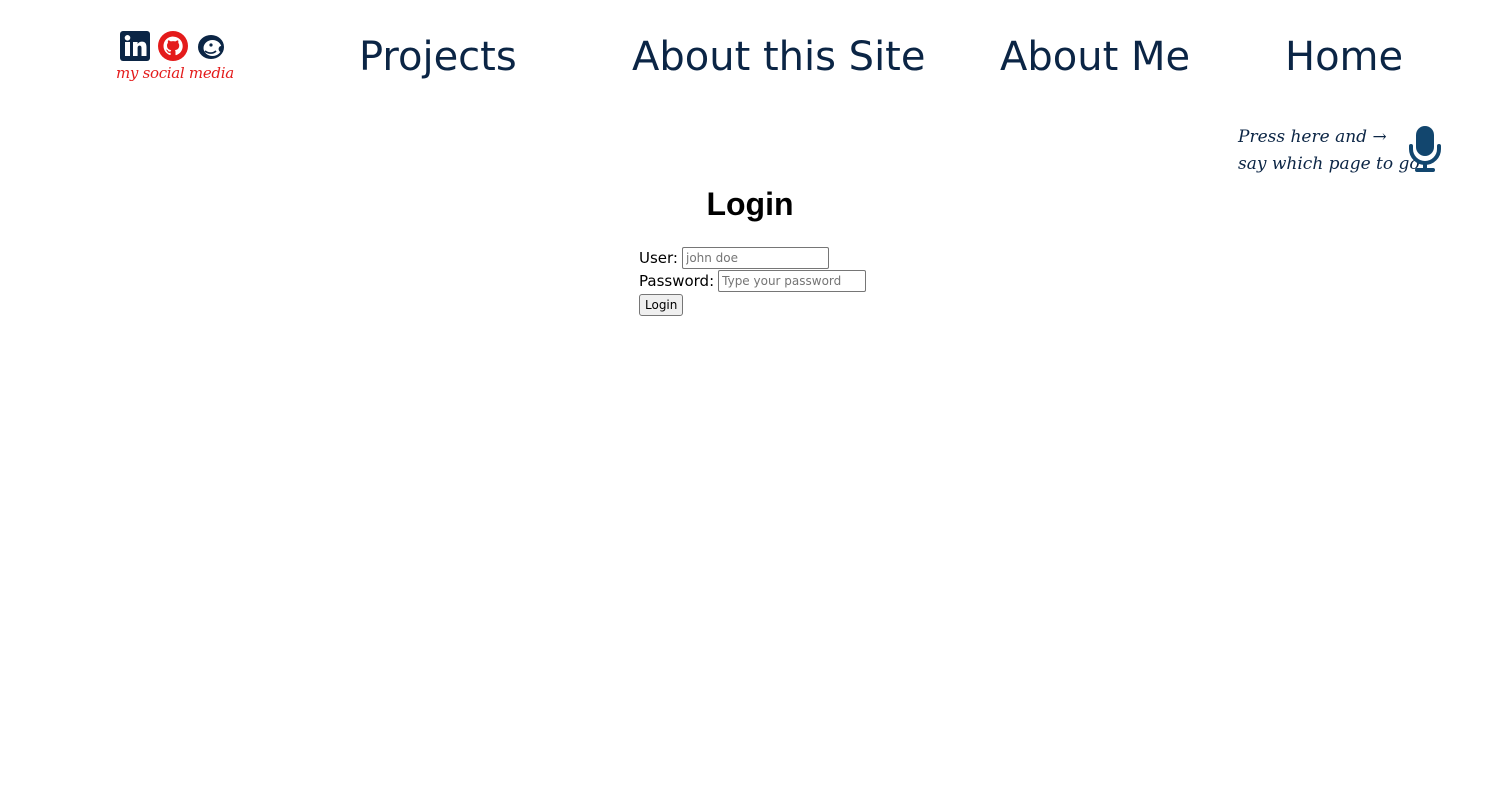 The height and width of the screenshot is (806, 1500). Describe the element at coordinates (1329, 164) in the screenshot. I see `voice-hint-line-2: say which page to go` at that location.